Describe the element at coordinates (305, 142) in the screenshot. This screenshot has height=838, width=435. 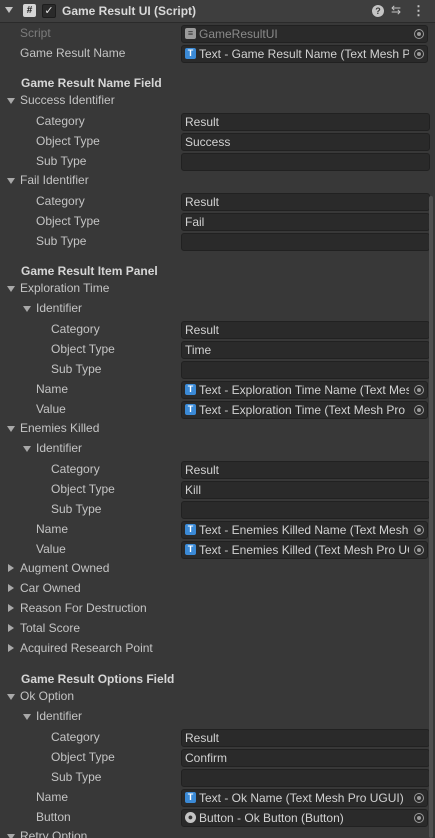
I see `success-object-type-input: Success` at that location.